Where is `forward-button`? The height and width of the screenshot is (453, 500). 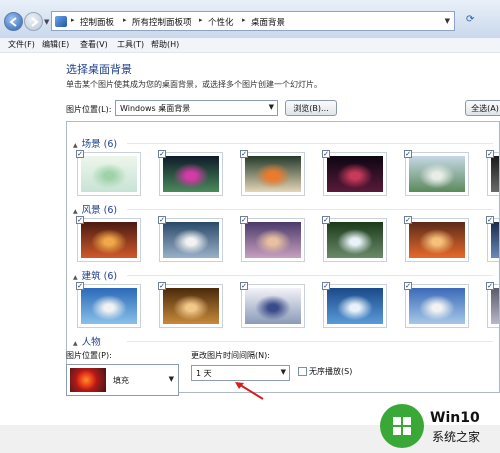 forward-button is located at coordinates (33, 21).